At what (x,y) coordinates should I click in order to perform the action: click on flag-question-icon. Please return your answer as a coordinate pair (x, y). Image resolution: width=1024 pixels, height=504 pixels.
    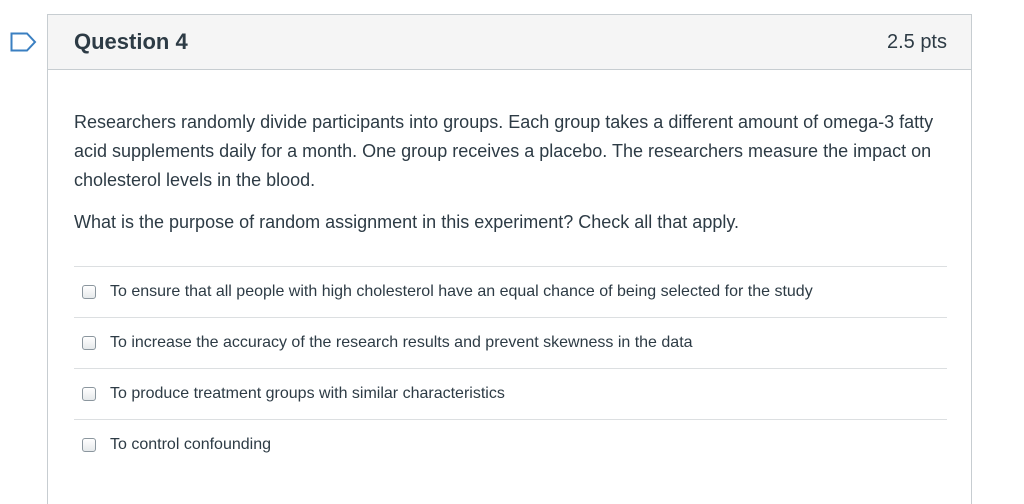
    Looking at the image, I should click on (24, 42).